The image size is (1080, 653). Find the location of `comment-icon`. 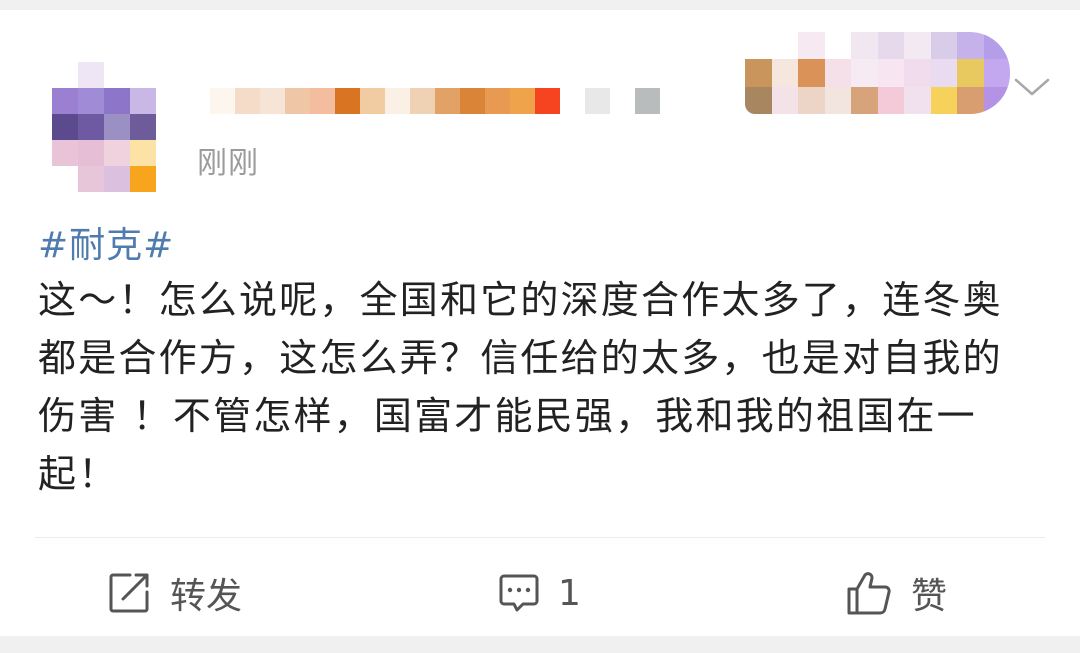

comment-icon is located at coordinates (519, 593).